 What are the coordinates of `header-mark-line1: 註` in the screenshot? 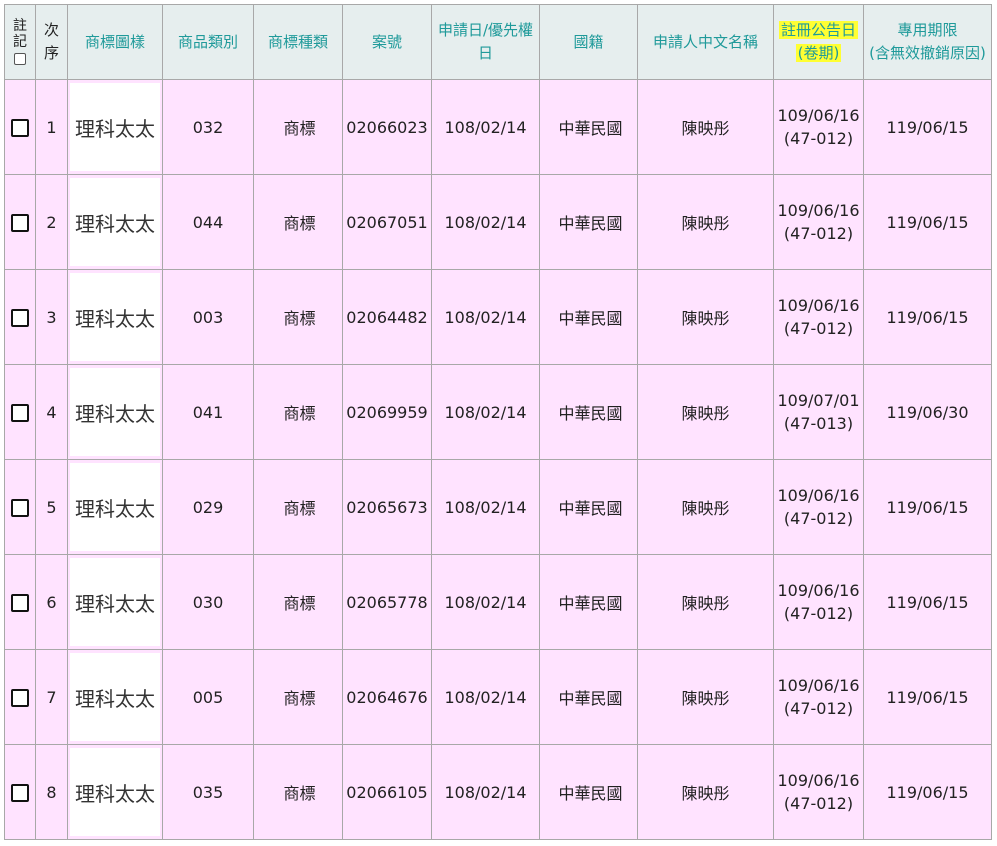 It's located at (20, 26).